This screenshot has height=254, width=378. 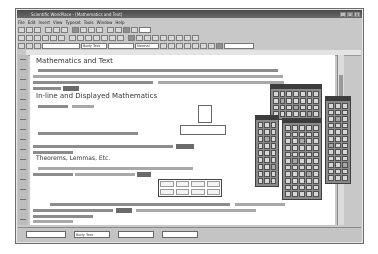 What do you see at coordinates (37, 37) in the screenshot?
I see `bracket-button` at bounding box center [37, 37].